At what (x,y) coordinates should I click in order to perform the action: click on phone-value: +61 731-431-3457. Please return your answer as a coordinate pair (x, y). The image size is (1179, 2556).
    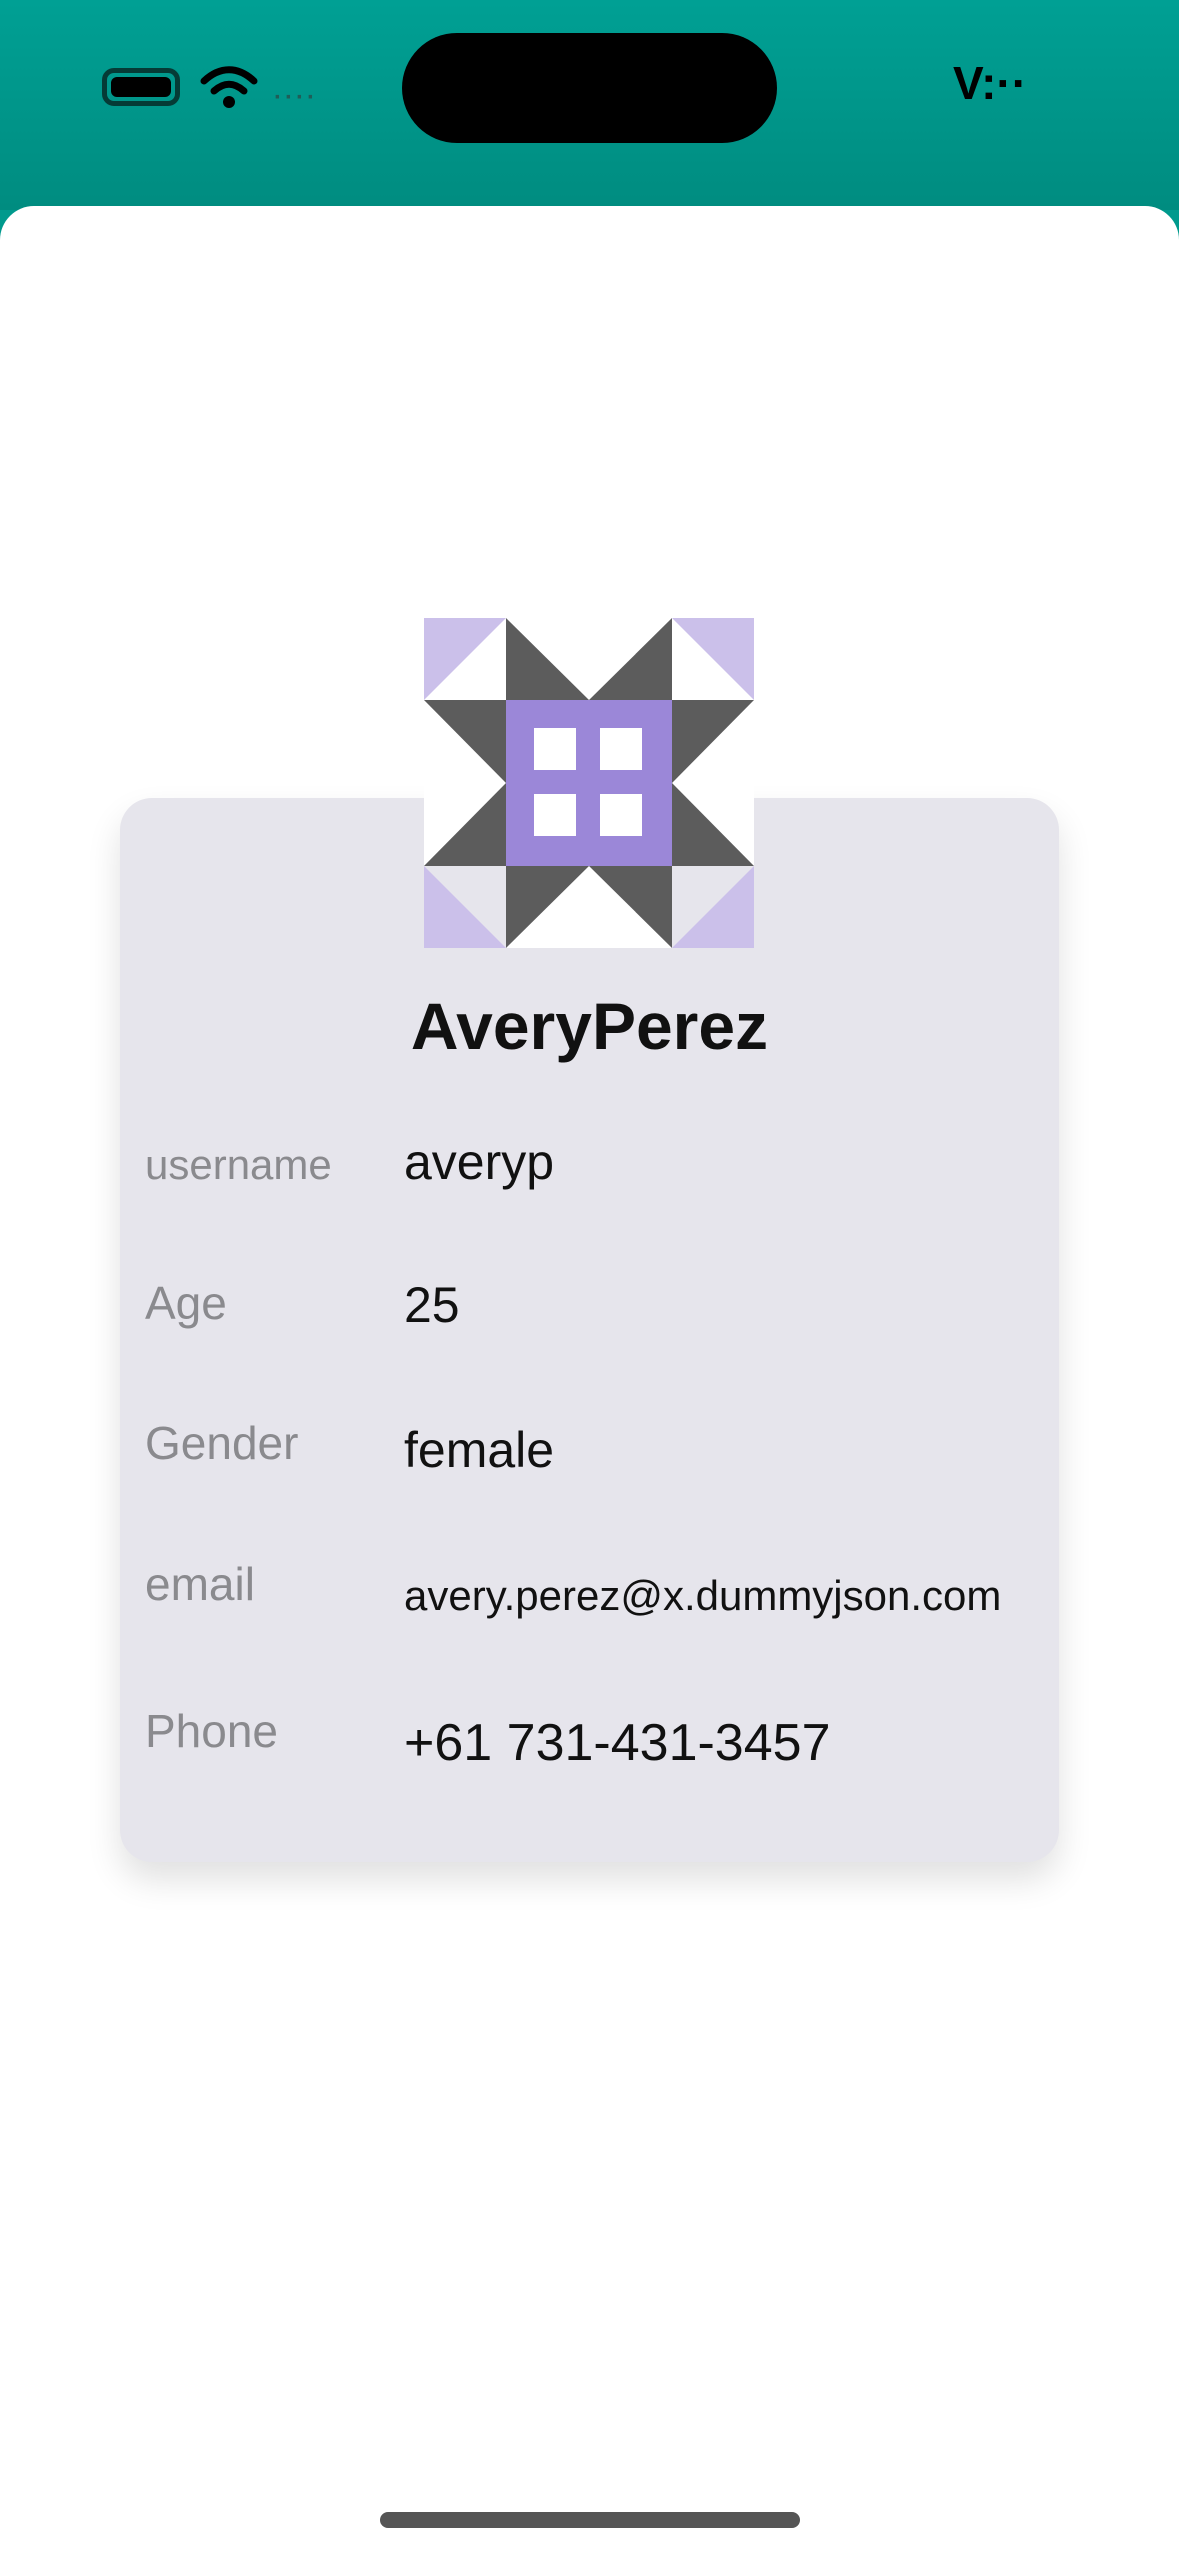
    Looking at the image, I should click on (617, 1743).